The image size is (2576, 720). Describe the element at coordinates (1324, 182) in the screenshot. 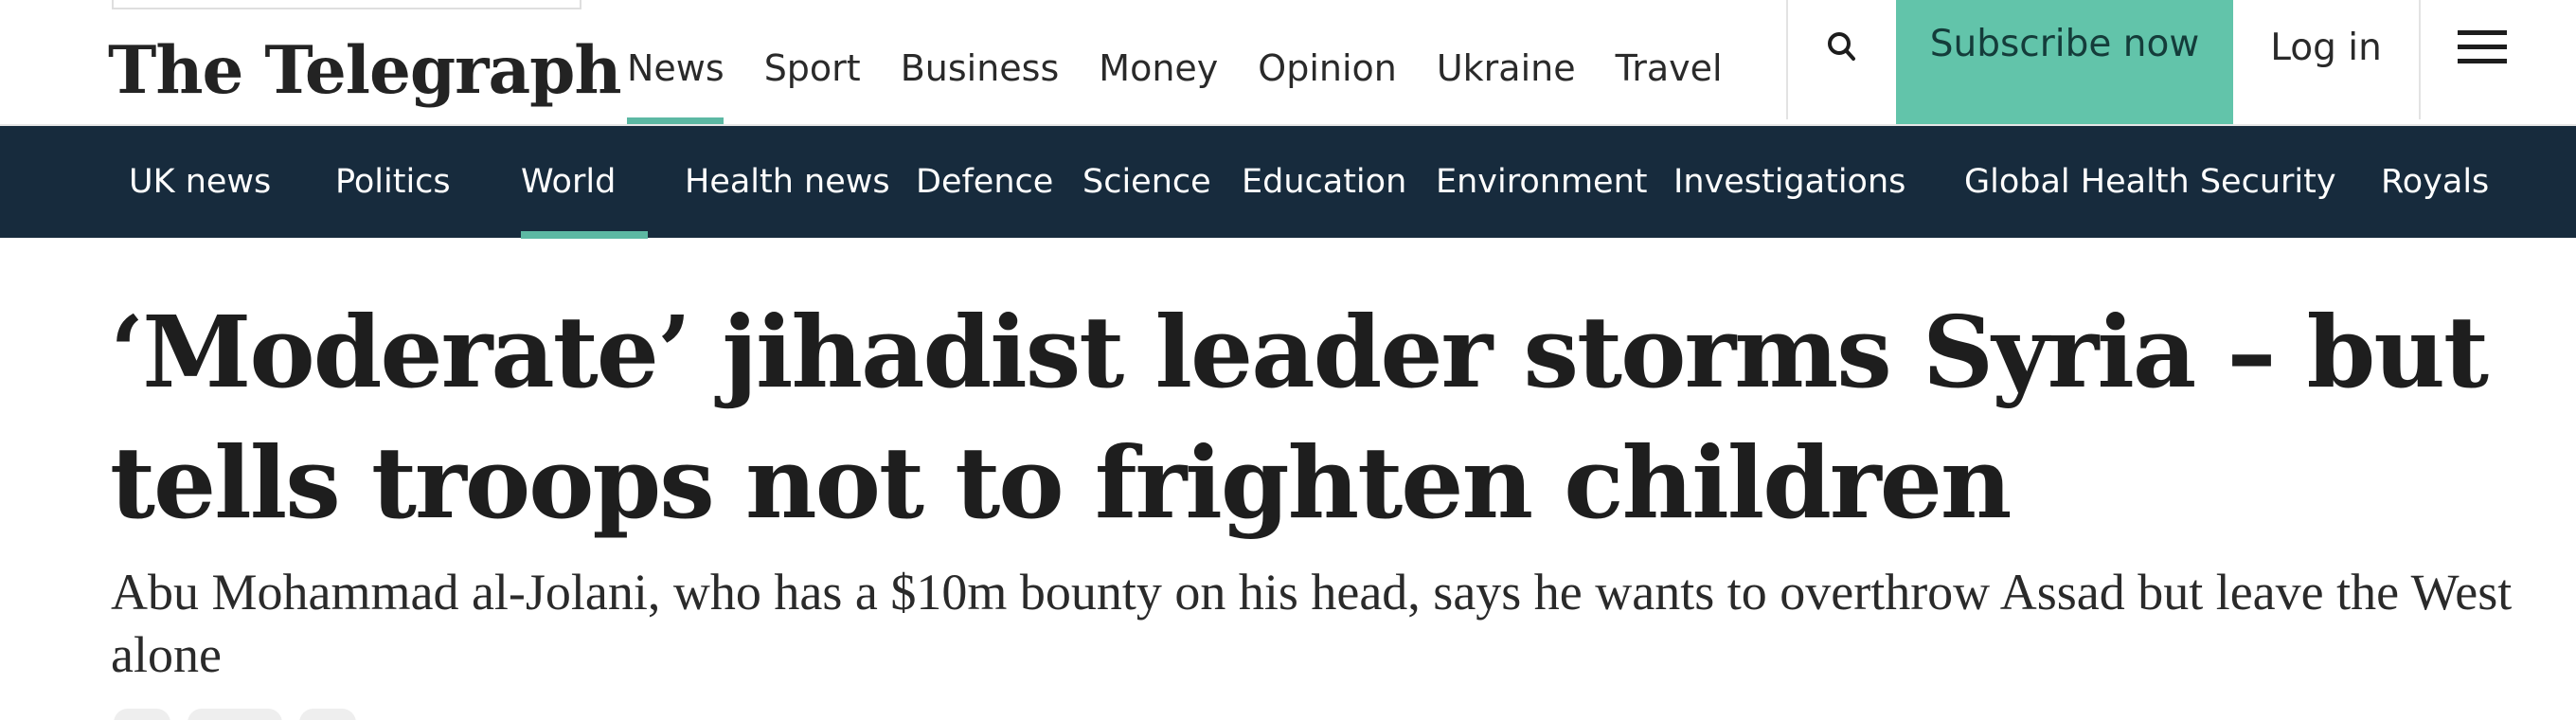

I see `section-nav-education: Education` at that location.